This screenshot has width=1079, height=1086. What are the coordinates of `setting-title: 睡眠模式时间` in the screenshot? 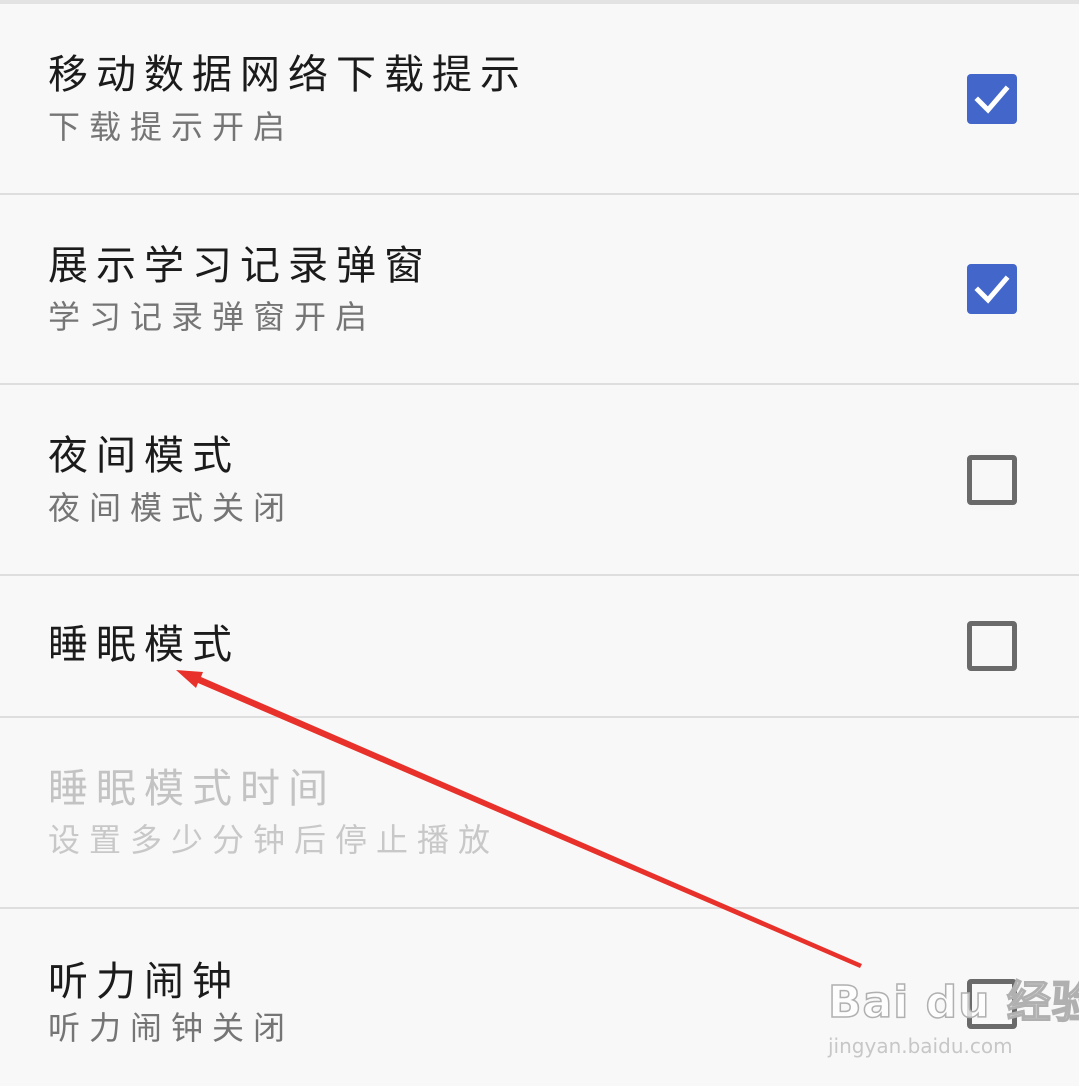 It's located at (192, 789).